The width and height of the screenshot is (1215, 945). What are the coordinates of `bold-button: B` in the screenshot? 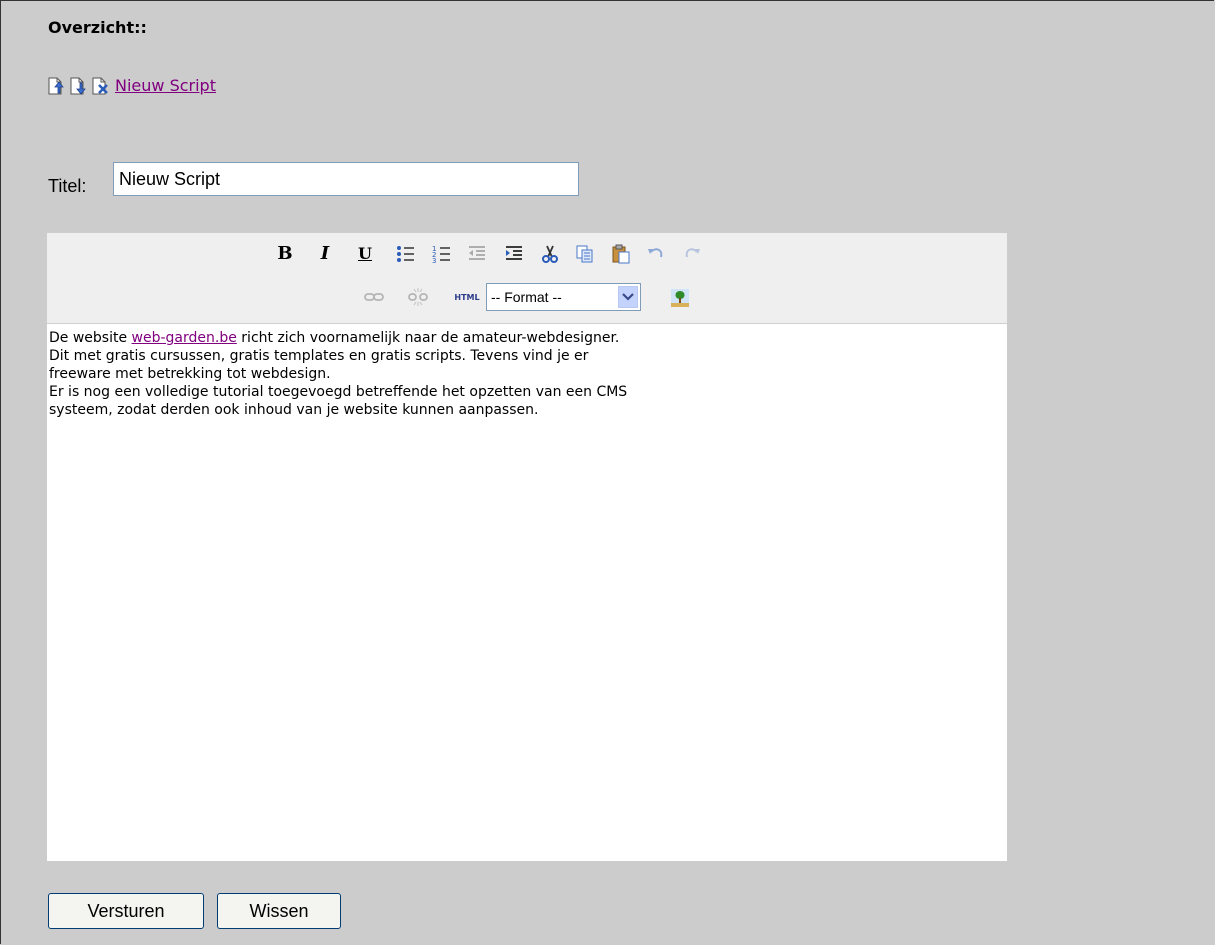 It's located at (285, 253).